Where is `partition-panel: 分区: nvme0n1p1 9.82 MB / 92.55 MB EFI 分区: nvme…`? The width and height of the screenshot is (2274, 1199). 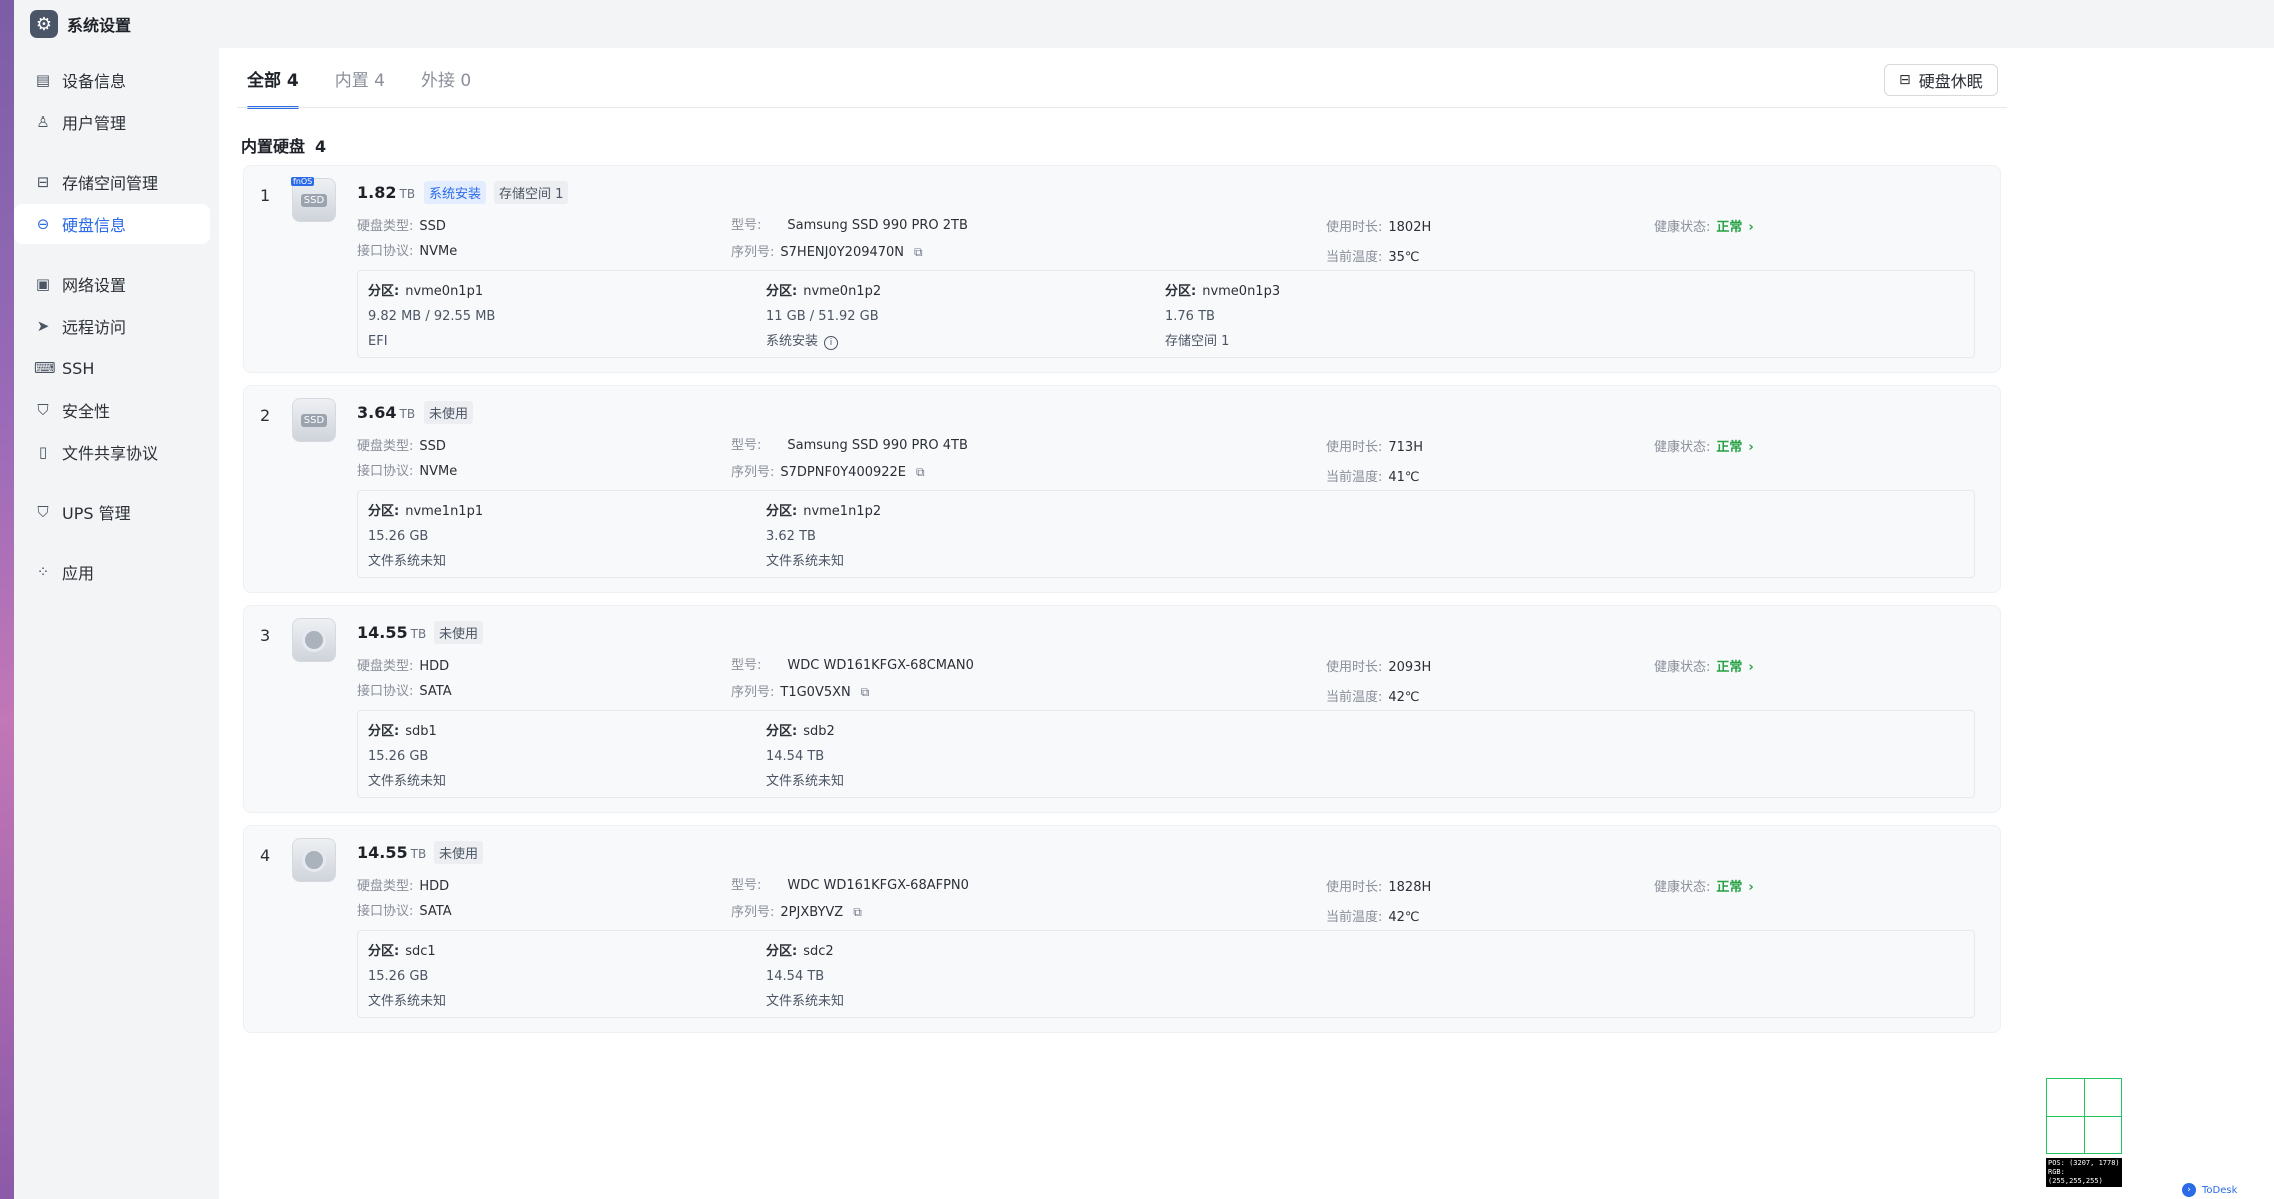 partition-panel: 分区: nvme0n1p1 9.82 MB / 92.55 MB EFI 分区: nvme… is located at coordinates (1166, 314).